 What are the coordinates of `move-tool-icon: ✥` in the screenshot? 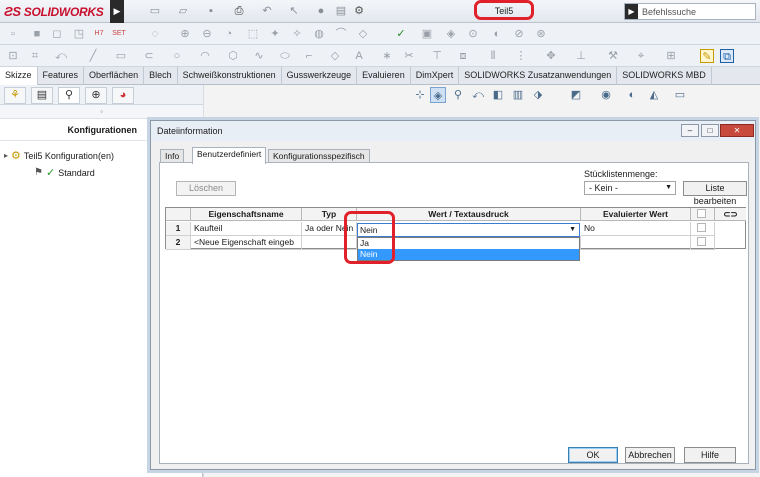 It's located at (551, 56).